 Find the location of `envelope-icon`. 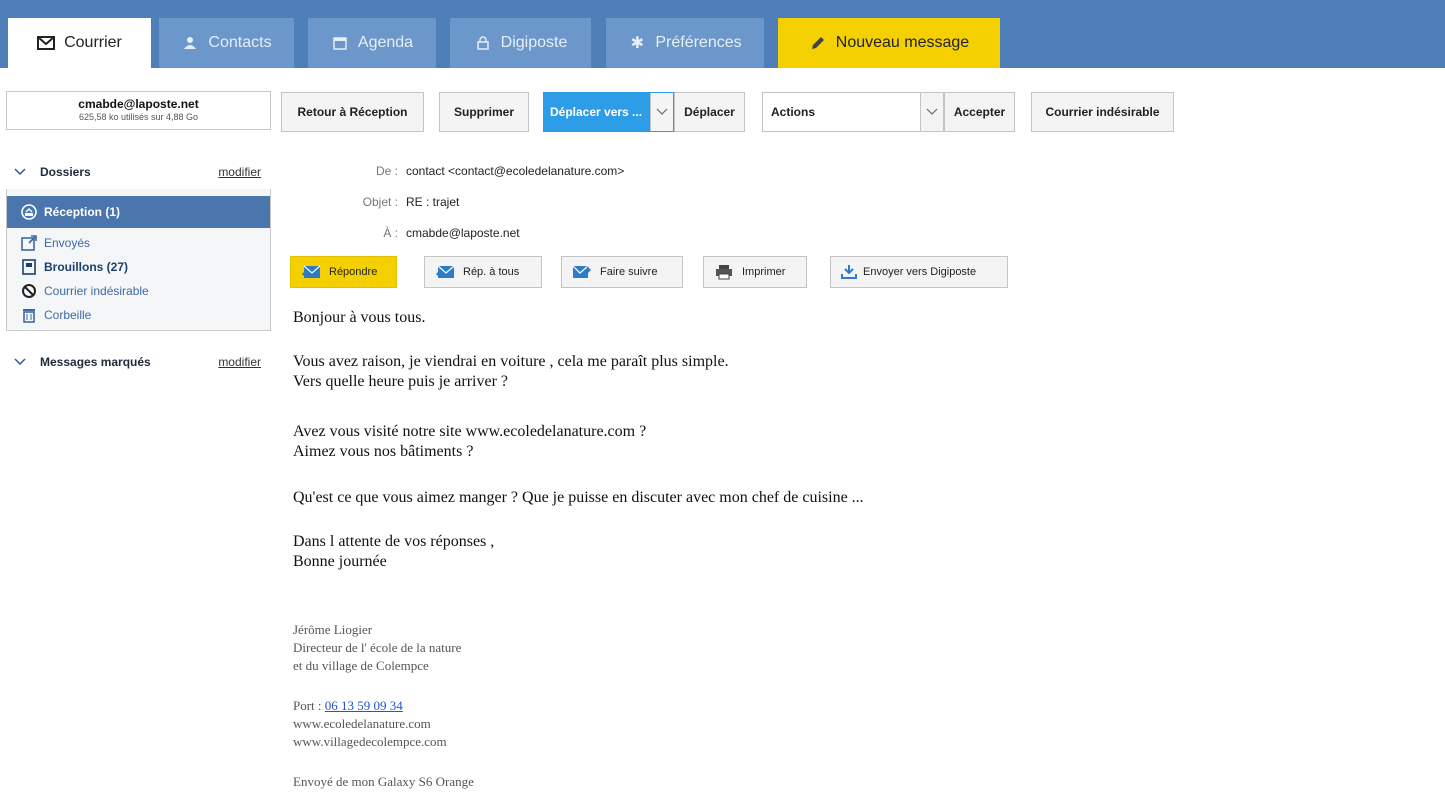

envelope-icon is located at coordinates (46, 43).